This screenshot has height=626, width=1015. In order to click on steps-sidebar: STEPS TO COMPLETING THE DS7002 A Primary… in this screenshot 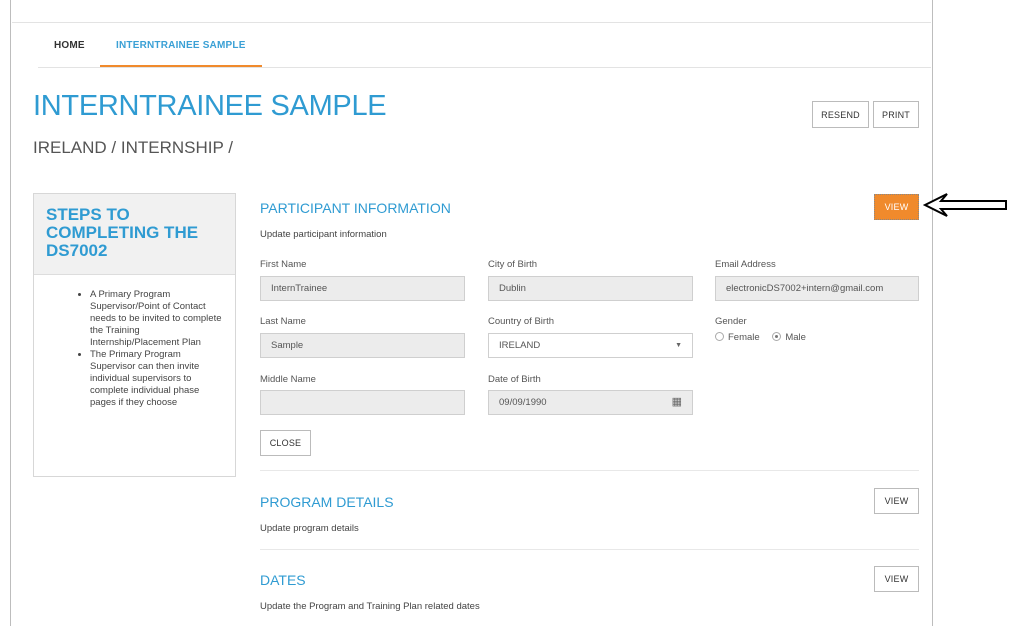, I will do `click(134, 335)`.